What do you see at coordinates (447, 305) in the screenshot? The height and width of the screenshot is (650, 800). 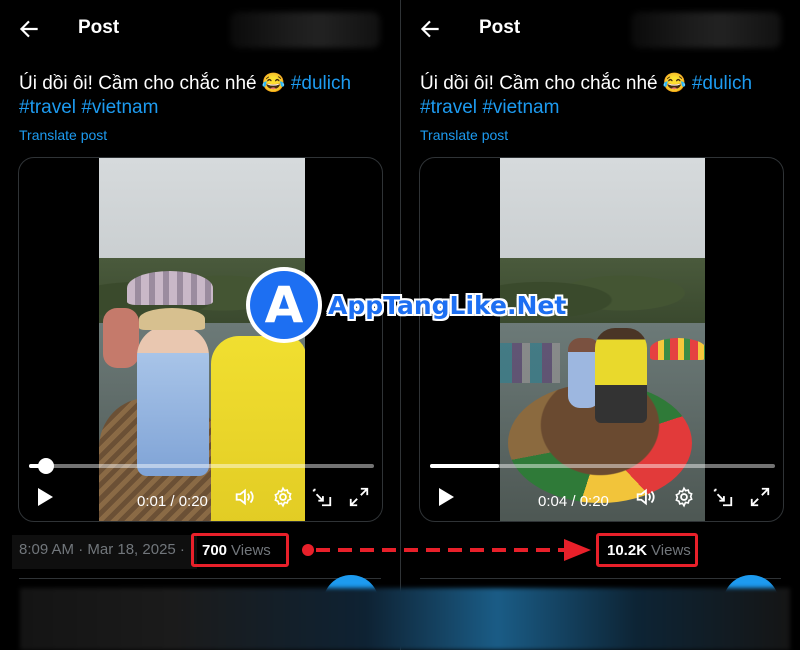 I see `watermark-text: AppTangLike.Net` at bounding box center [447, 305].